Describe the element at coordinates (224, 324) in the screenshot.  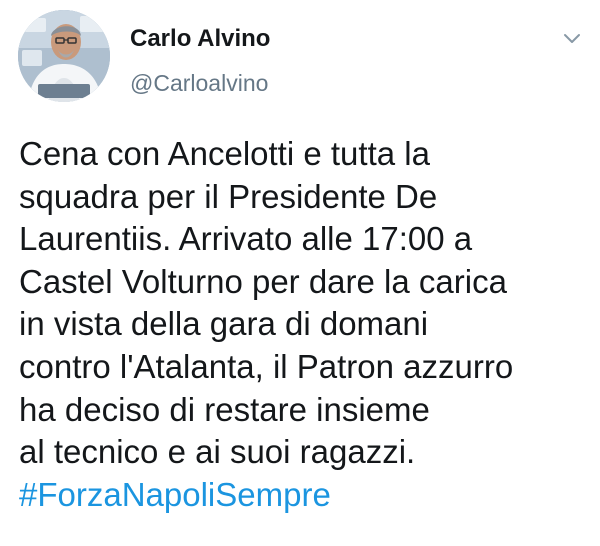
I see `tweet-line: in vista della gara di domani` at that location.